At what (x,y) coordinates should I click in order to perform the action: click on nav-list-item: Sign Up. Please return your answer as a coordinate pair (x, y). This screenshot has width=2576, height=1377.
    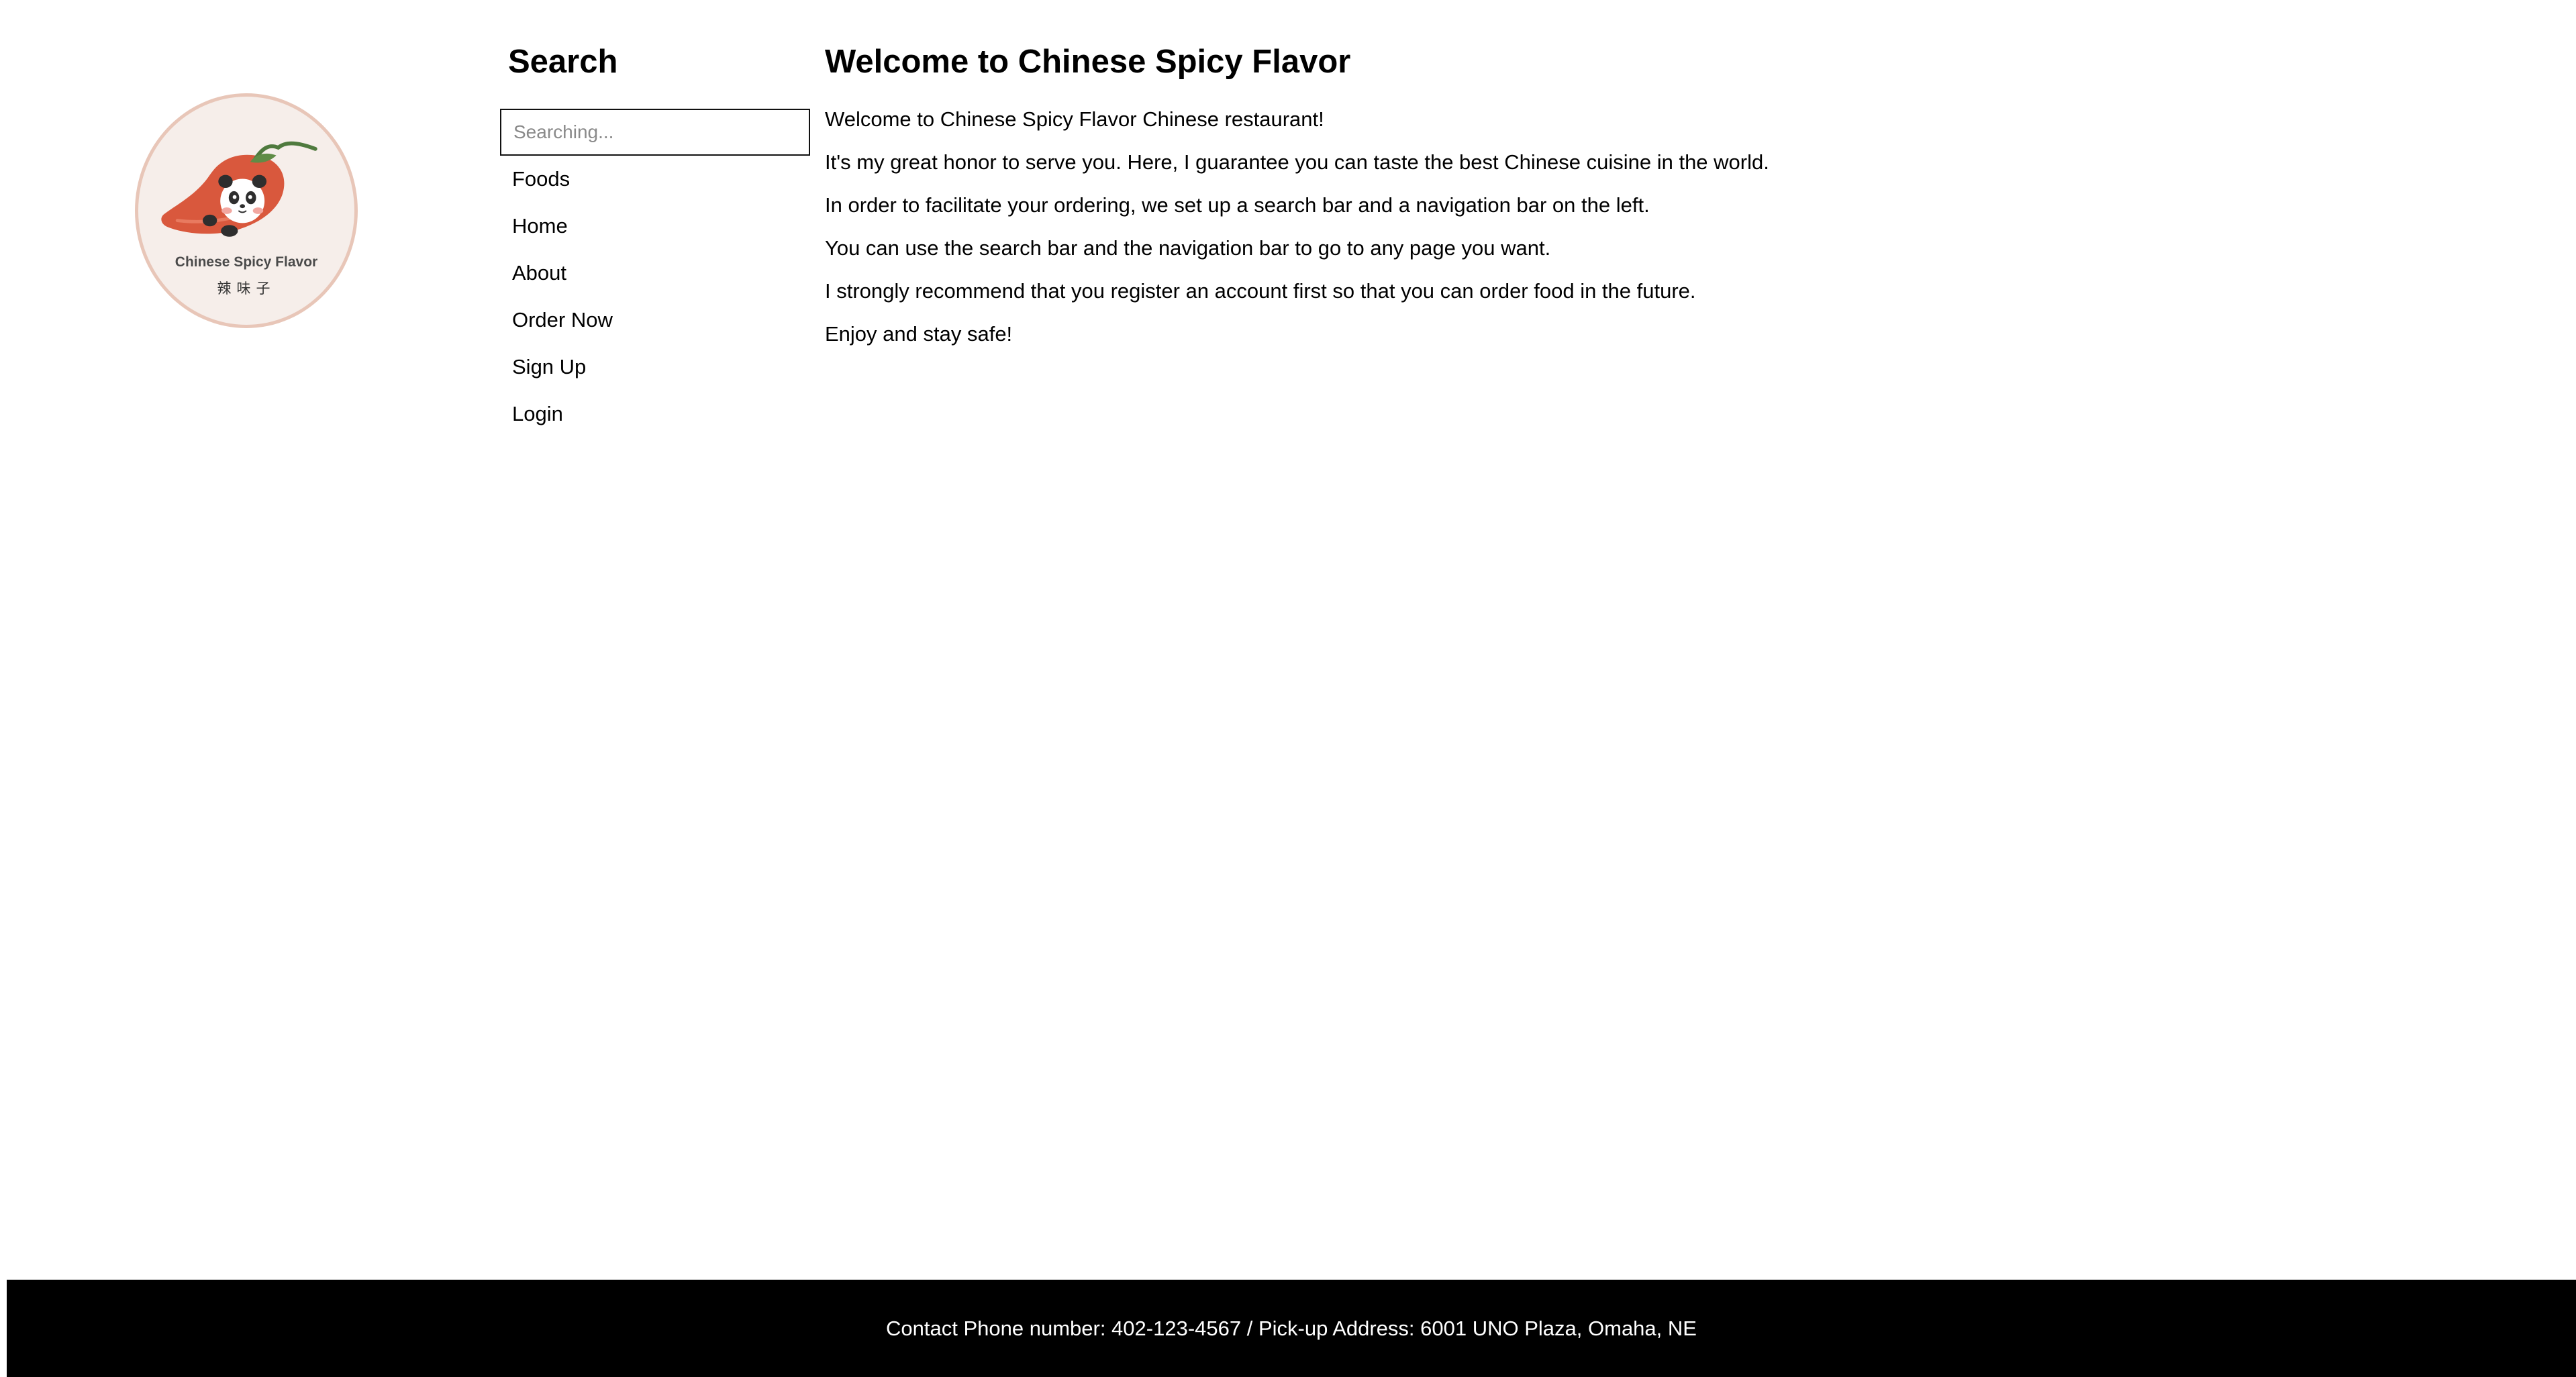
    Looking at the image, I should click on (655, 367).